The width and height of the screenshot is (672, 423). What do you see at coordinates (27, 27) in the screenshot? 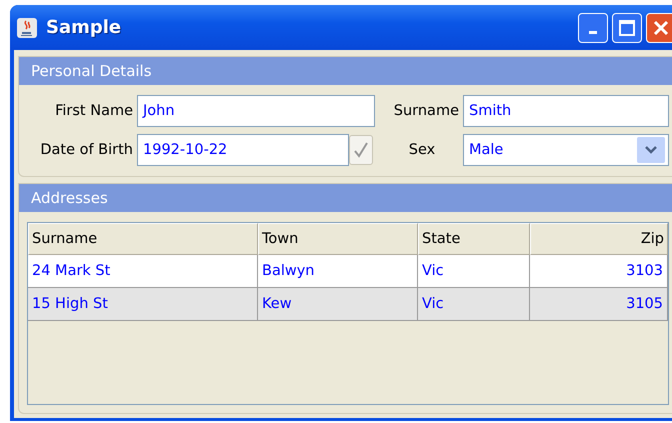
I see `coffee-cup-icon` at bounding box center [27, 27].